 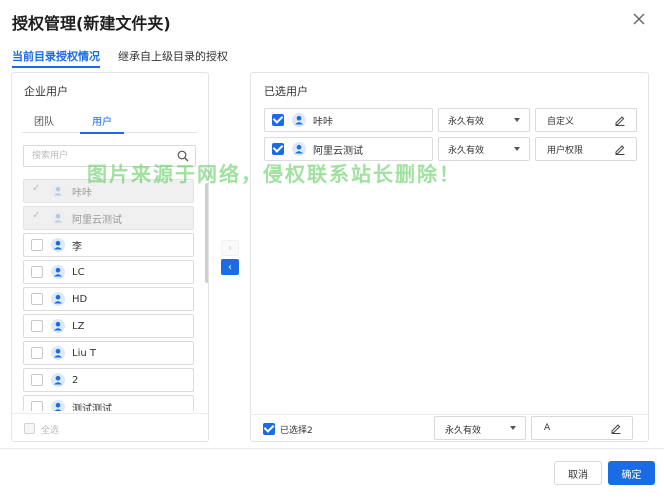 What do you see at coordinates (108, 326) in the screenshot?
I see `user-row: LZ` at bounding box center [108, 326].